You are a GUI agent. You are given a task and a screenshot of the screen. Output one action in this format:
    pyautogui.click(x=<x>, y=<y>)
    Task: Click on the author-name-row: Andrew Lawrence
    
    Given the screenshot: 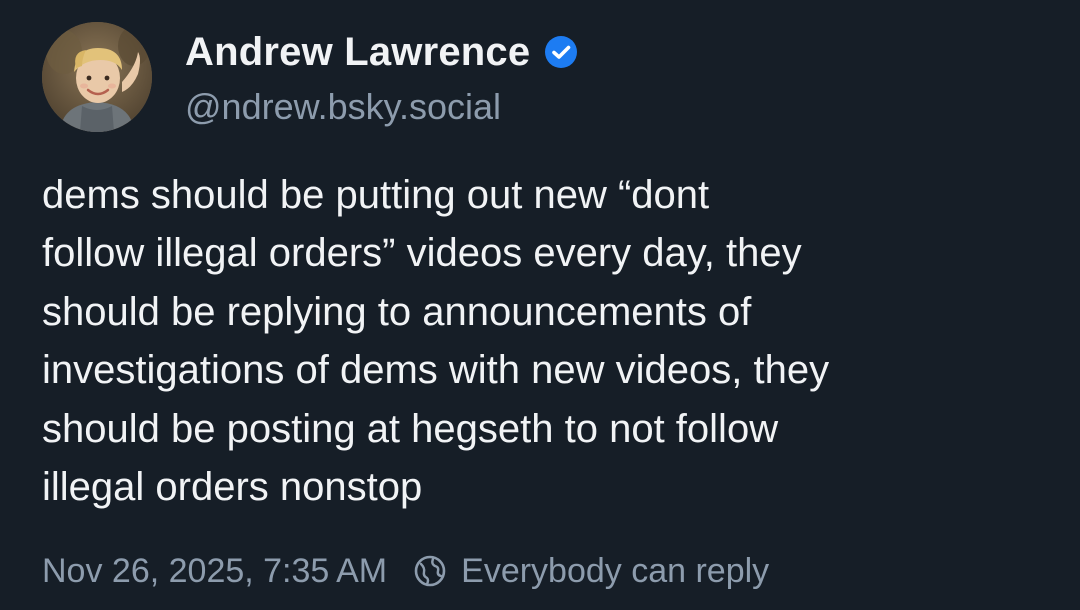 What is the action you would take?
    pyautogui.click(x=381, y=52)
    